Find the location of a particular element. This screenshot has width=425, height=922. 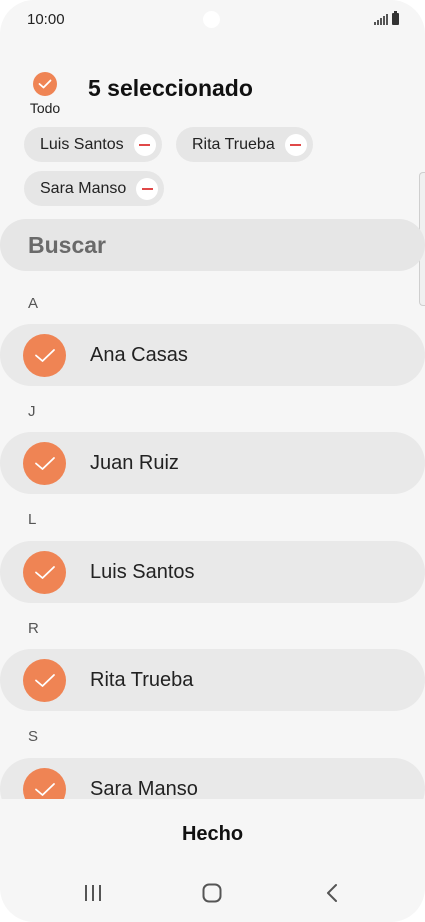

status-icons is located at coordinates (386, 18).